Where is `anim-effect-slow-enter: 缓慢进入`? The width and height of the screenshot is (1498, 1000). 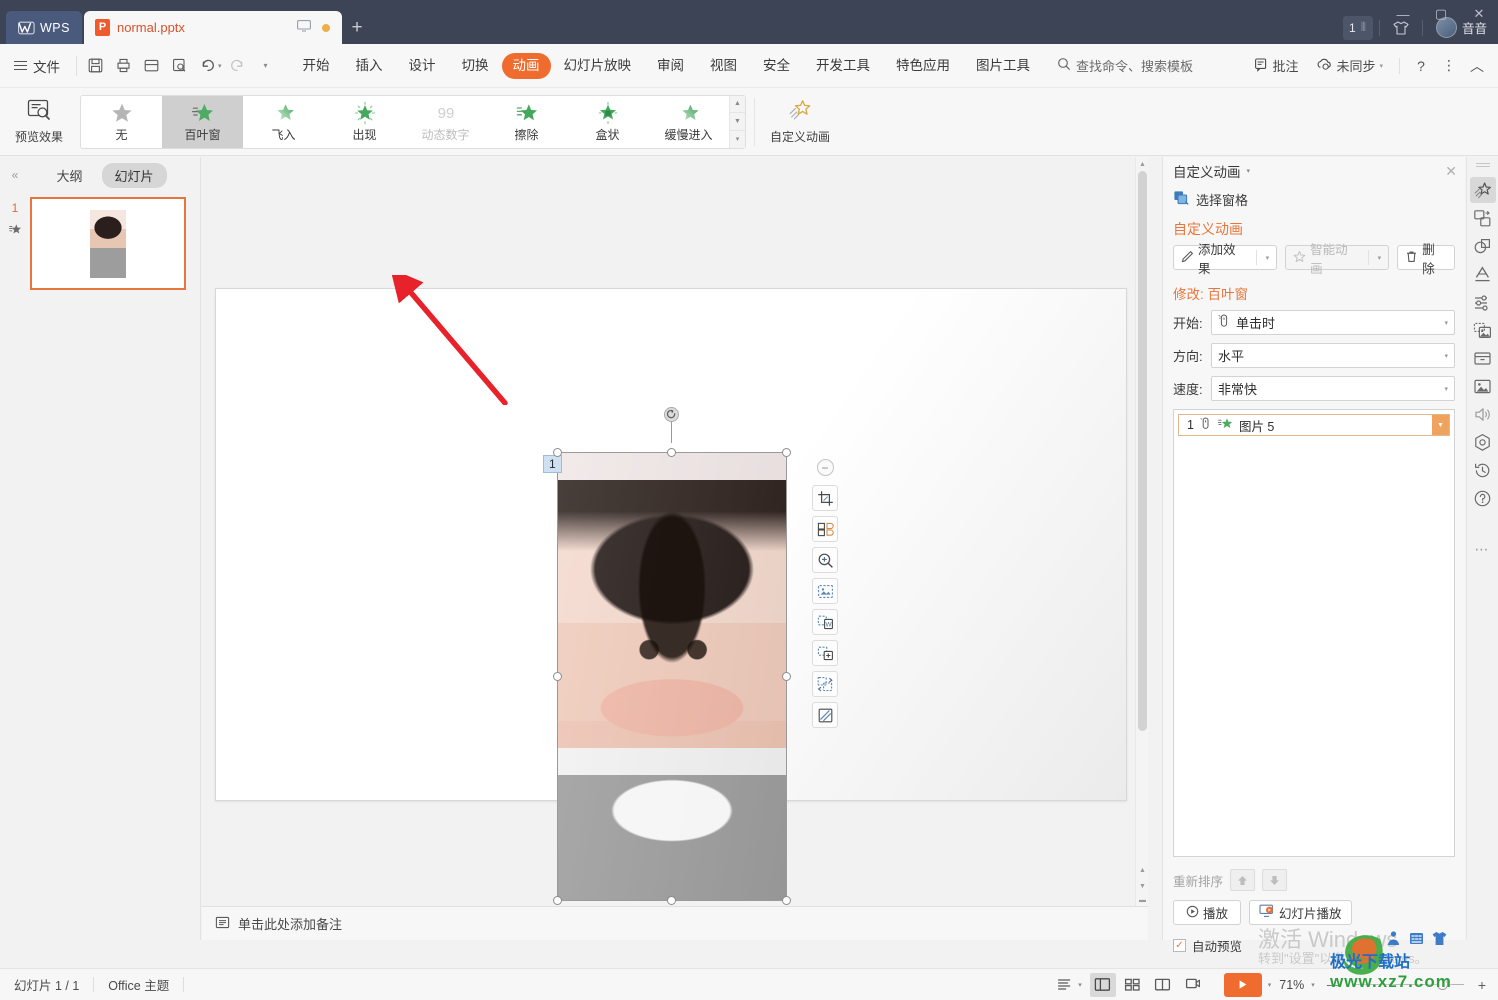
anim-effect-slow-enter: 缓慢进入 is located at coordinates (688, 122).